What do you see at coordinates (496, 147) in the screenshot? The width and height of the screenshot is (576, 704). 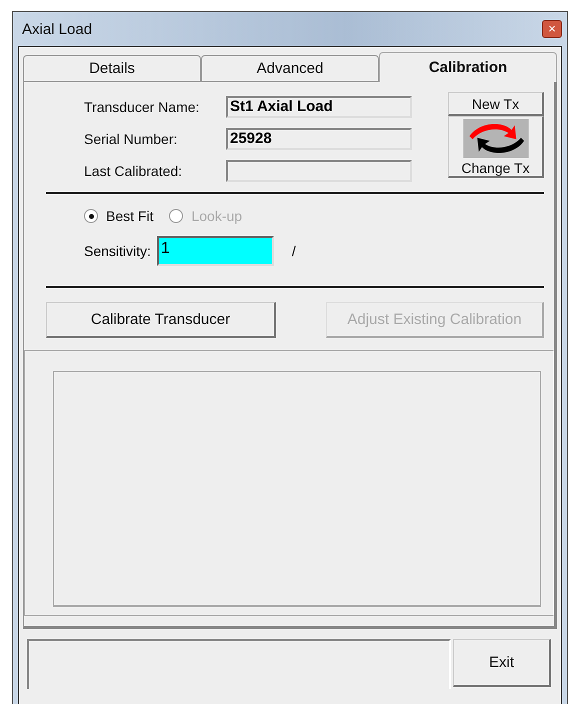 I see `change-tx-button: Change Tx` at bounding box center [496, 147].